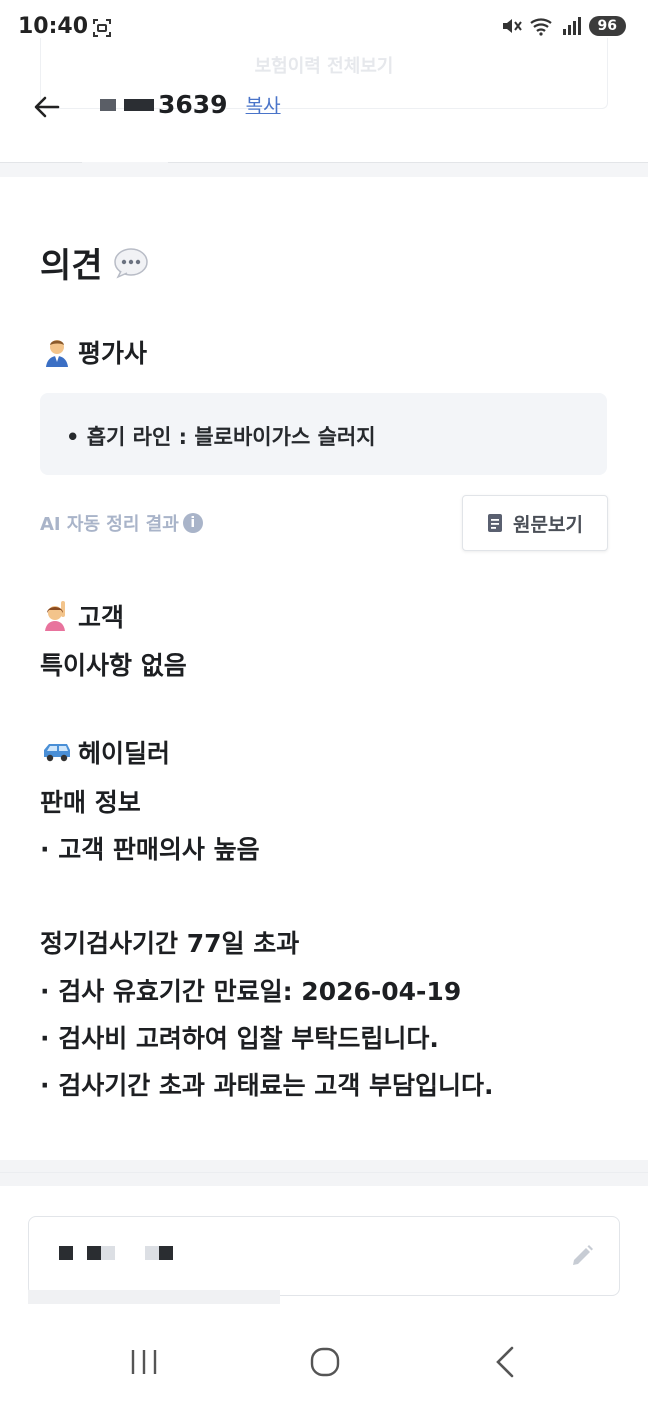  Describe the element at coordinates (607, 26) in the screenshot. I see `battery-level: 96` at that location.